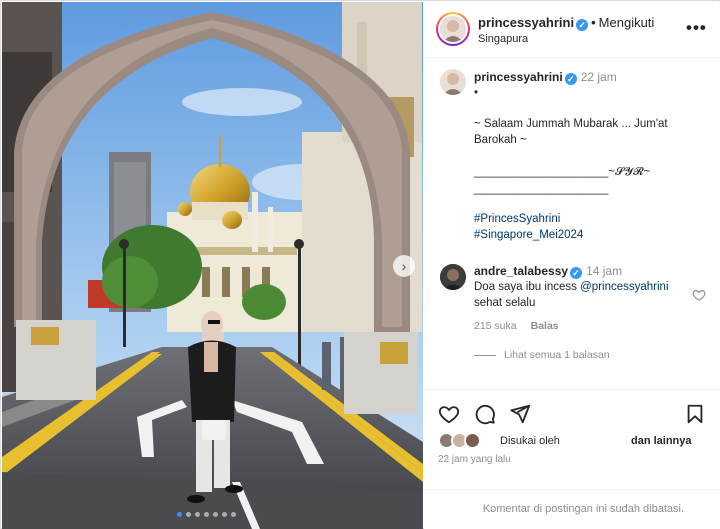  I want to click on liked-by-row: Disukai oleh dan lainnya, so click(573, 441).